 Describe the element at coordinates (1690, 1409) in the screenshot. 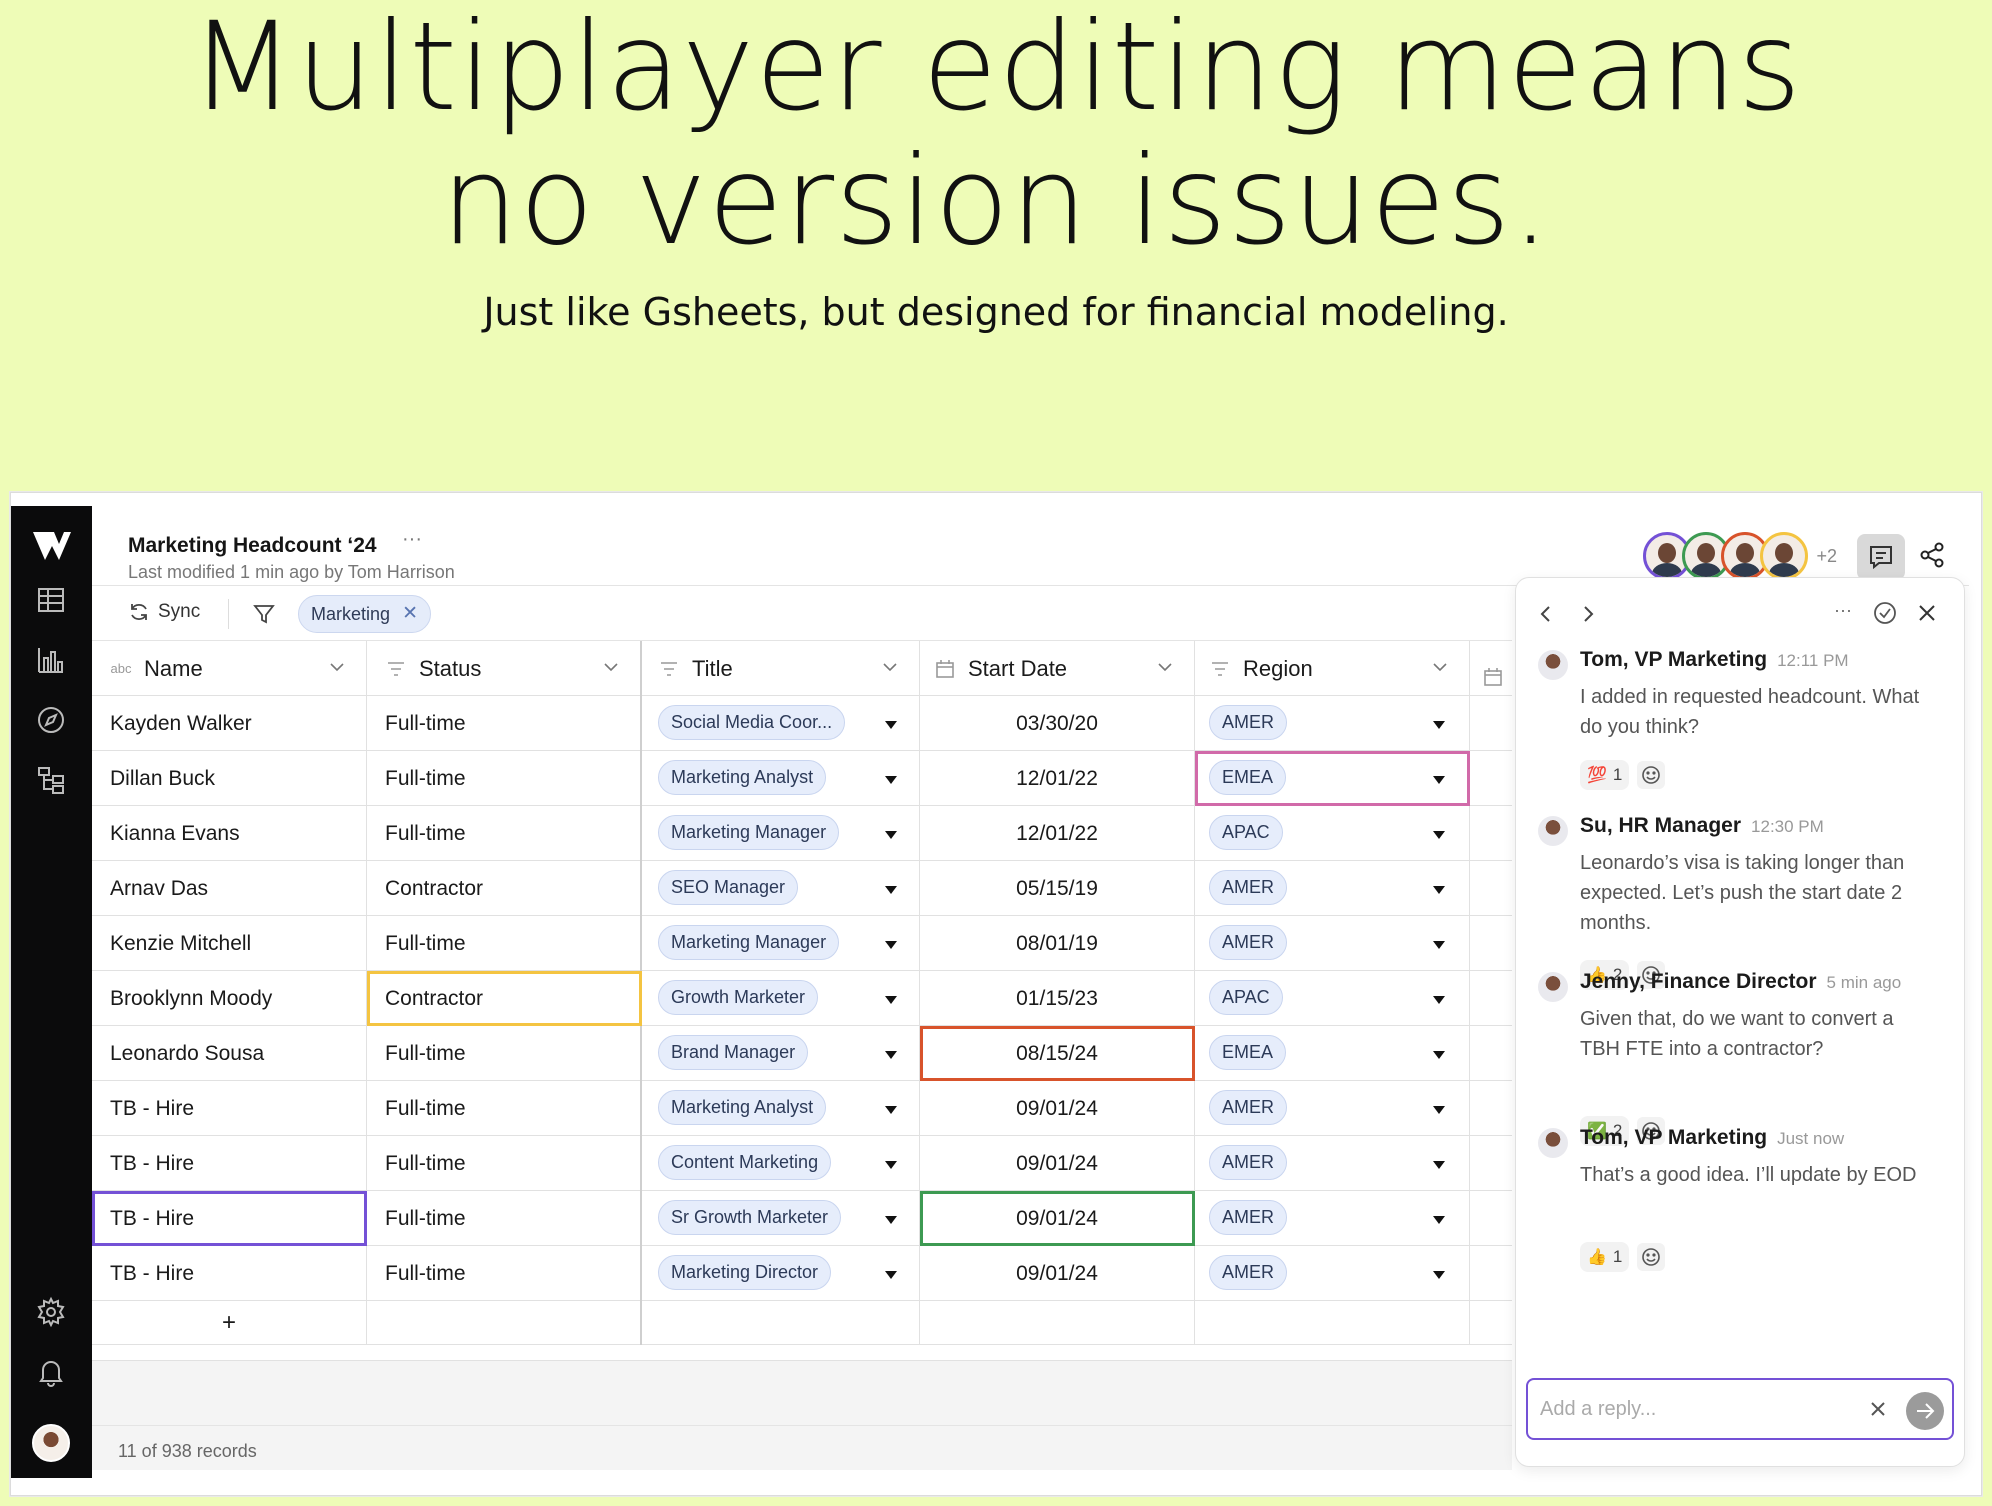

I see `reply-input` at that location.